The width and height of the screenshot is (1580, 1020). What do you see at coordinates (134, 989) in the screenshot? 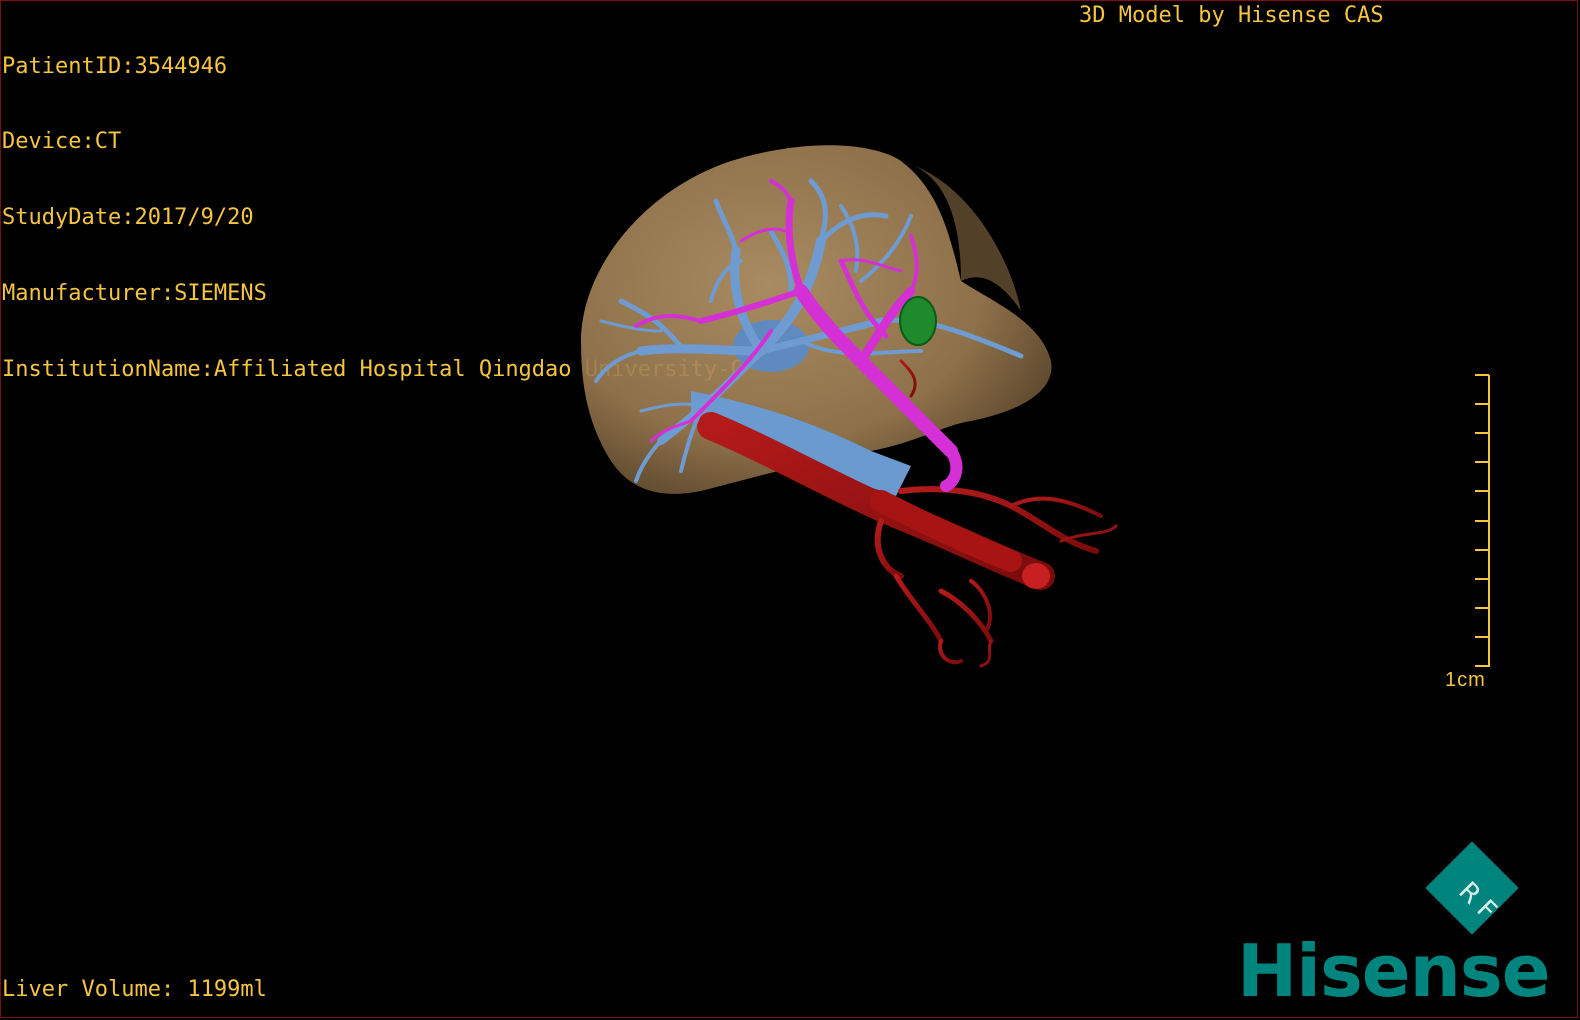
I see `liver-volume-label: Liver Volume: 1199ml` at bounding box center [134, 989].